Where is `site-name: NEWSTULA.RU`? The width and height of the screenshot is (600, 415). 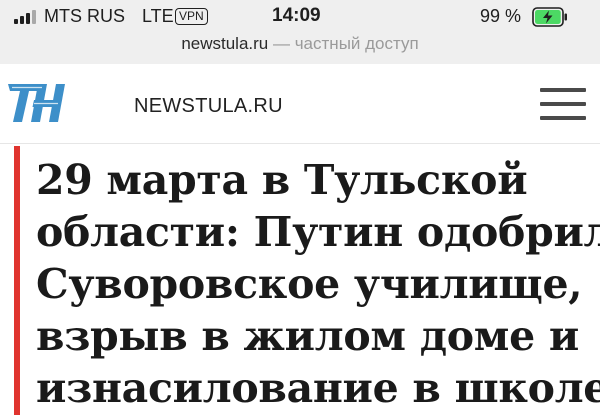 site-name: NEWSTULA.RU is located at coordinates (208, 106).